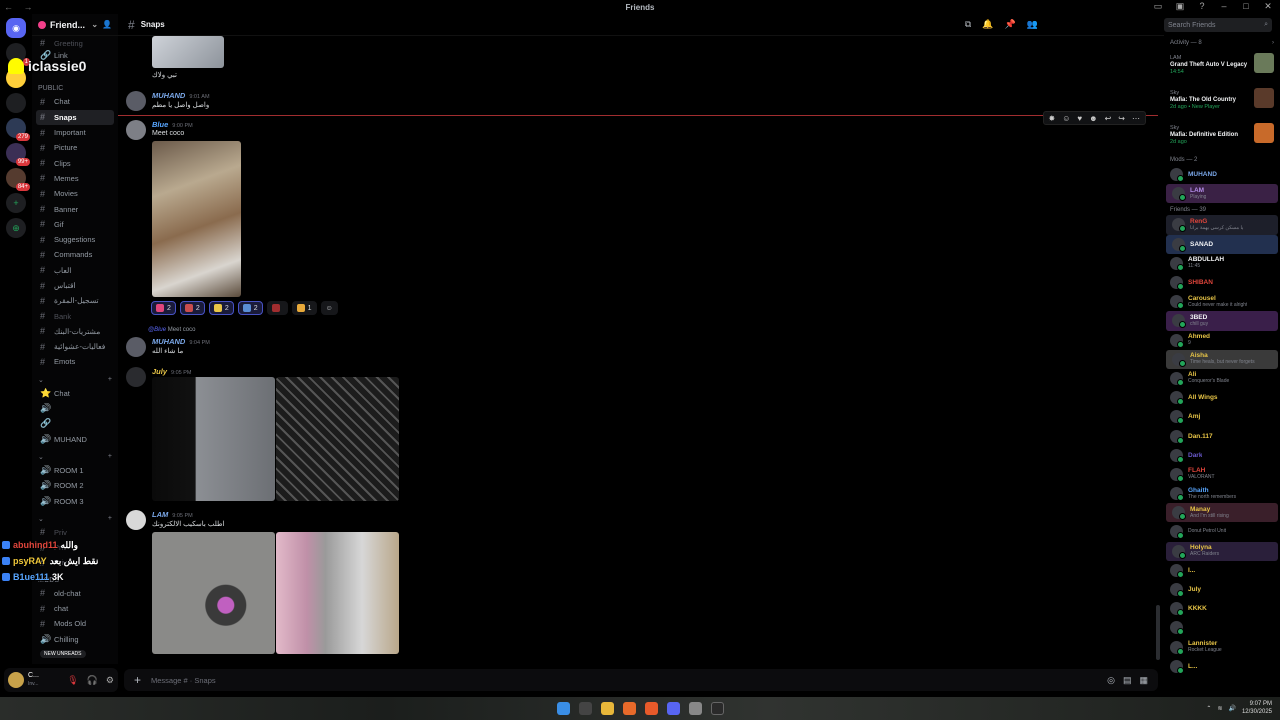 The height and width of the screenshot is (720, 1280). Describe the element at coordinates (1222, 627) in the screenshot. I see `member-item` at that location.